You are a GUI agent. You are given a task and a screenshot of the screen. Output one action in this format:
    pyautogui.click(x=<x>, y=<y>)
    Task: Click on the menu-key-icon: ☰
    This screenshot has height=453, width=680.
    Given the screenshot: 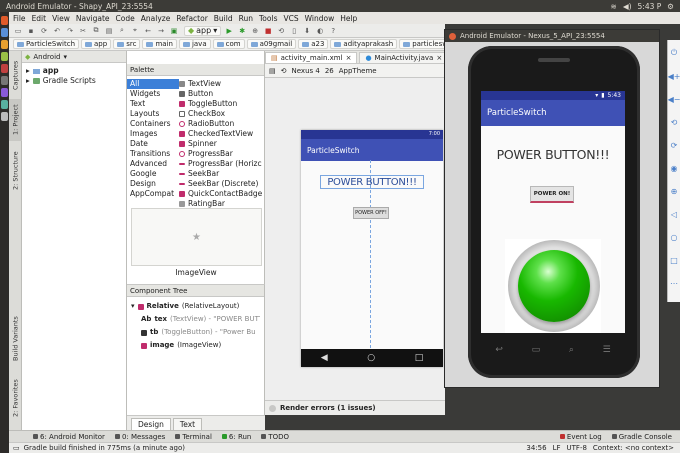 What is the action you would take?
    pyautogui.click(x=607, y=350)
    